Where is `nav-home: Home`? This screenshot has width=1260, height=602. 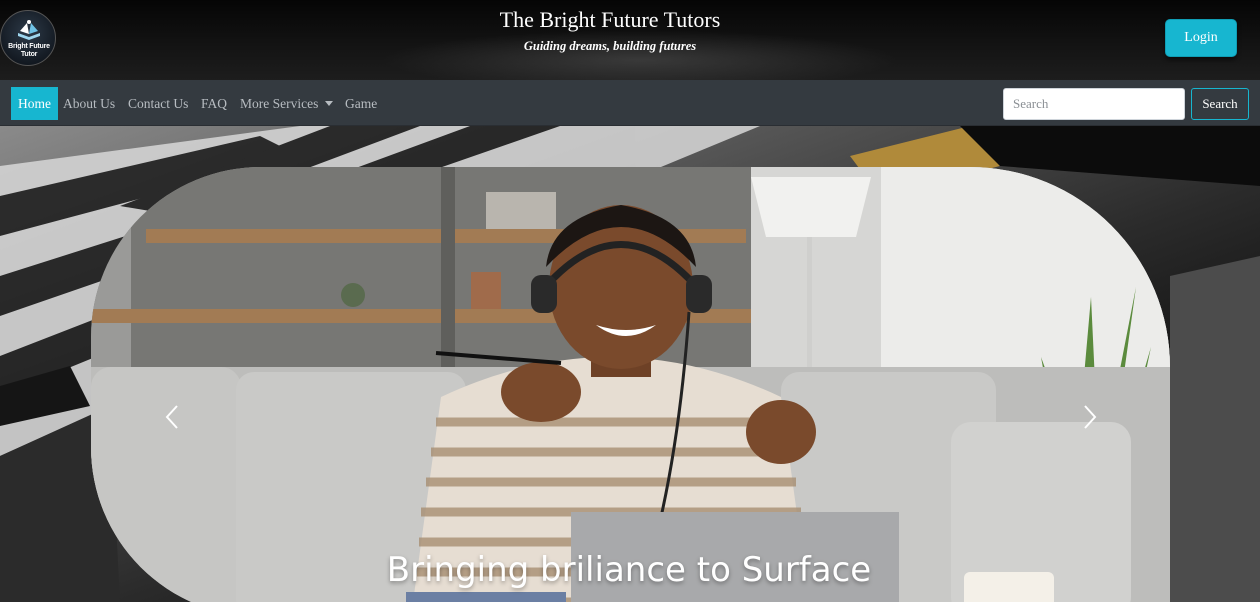 nav-home: Home is located at coordinates (34, 103).